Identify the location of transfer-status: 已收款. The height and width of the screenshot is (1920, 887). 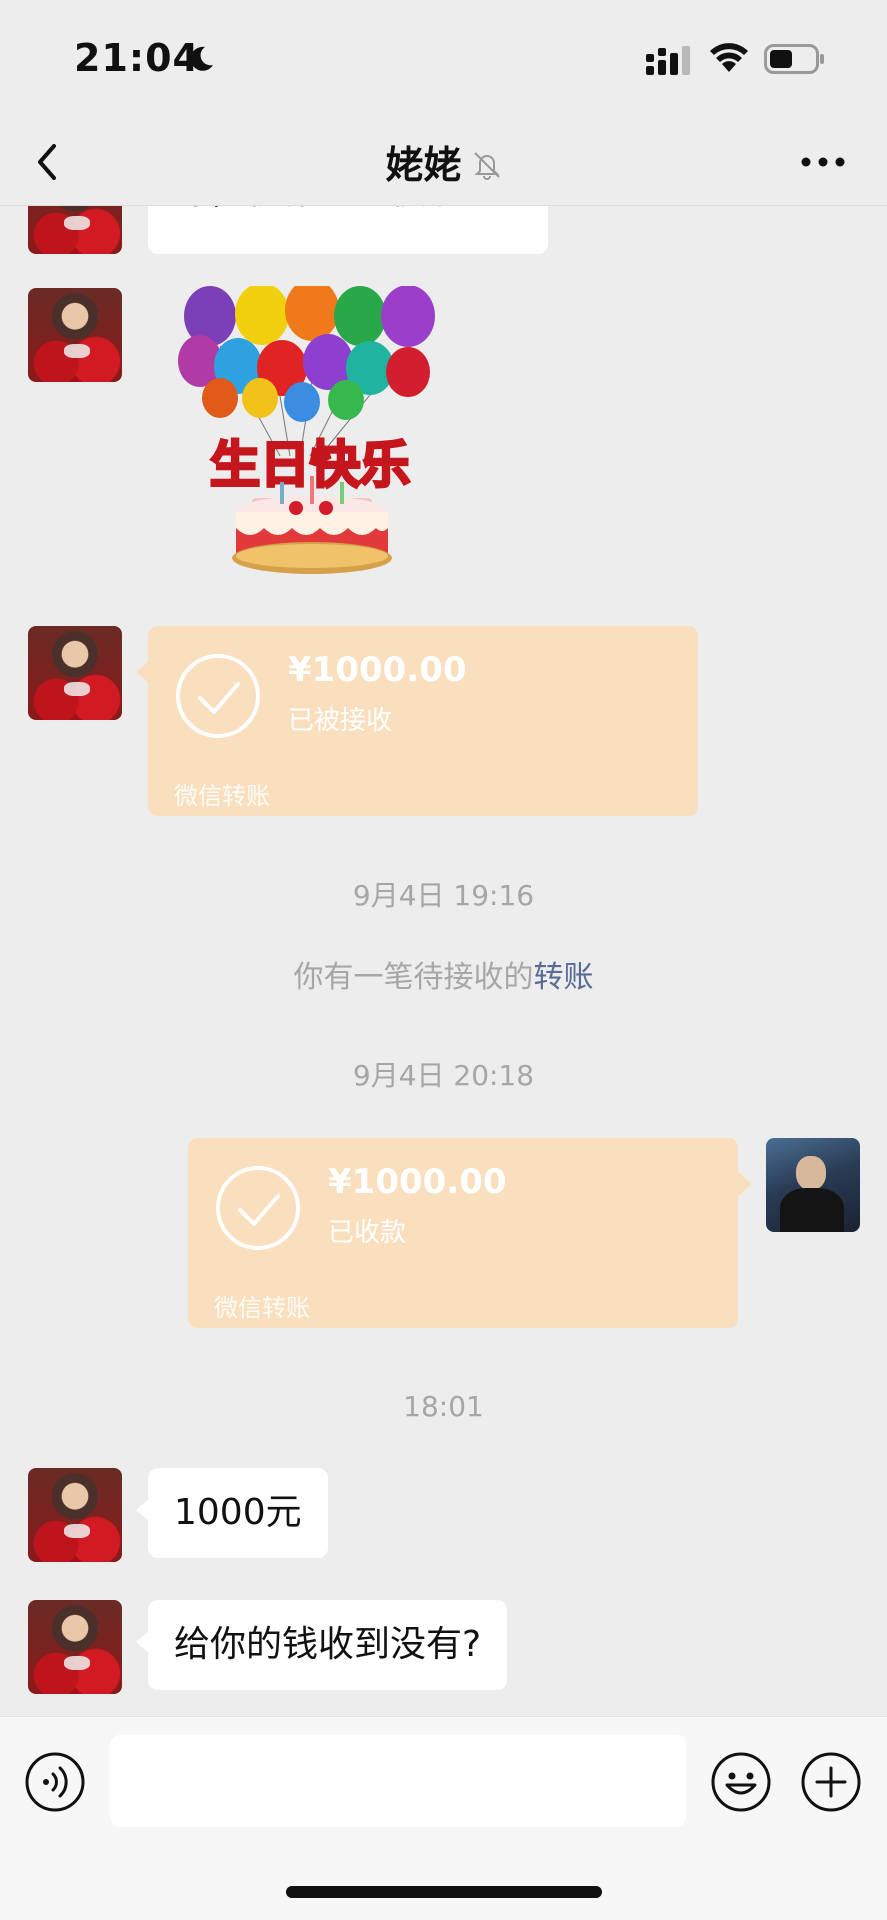
(367, 1233).